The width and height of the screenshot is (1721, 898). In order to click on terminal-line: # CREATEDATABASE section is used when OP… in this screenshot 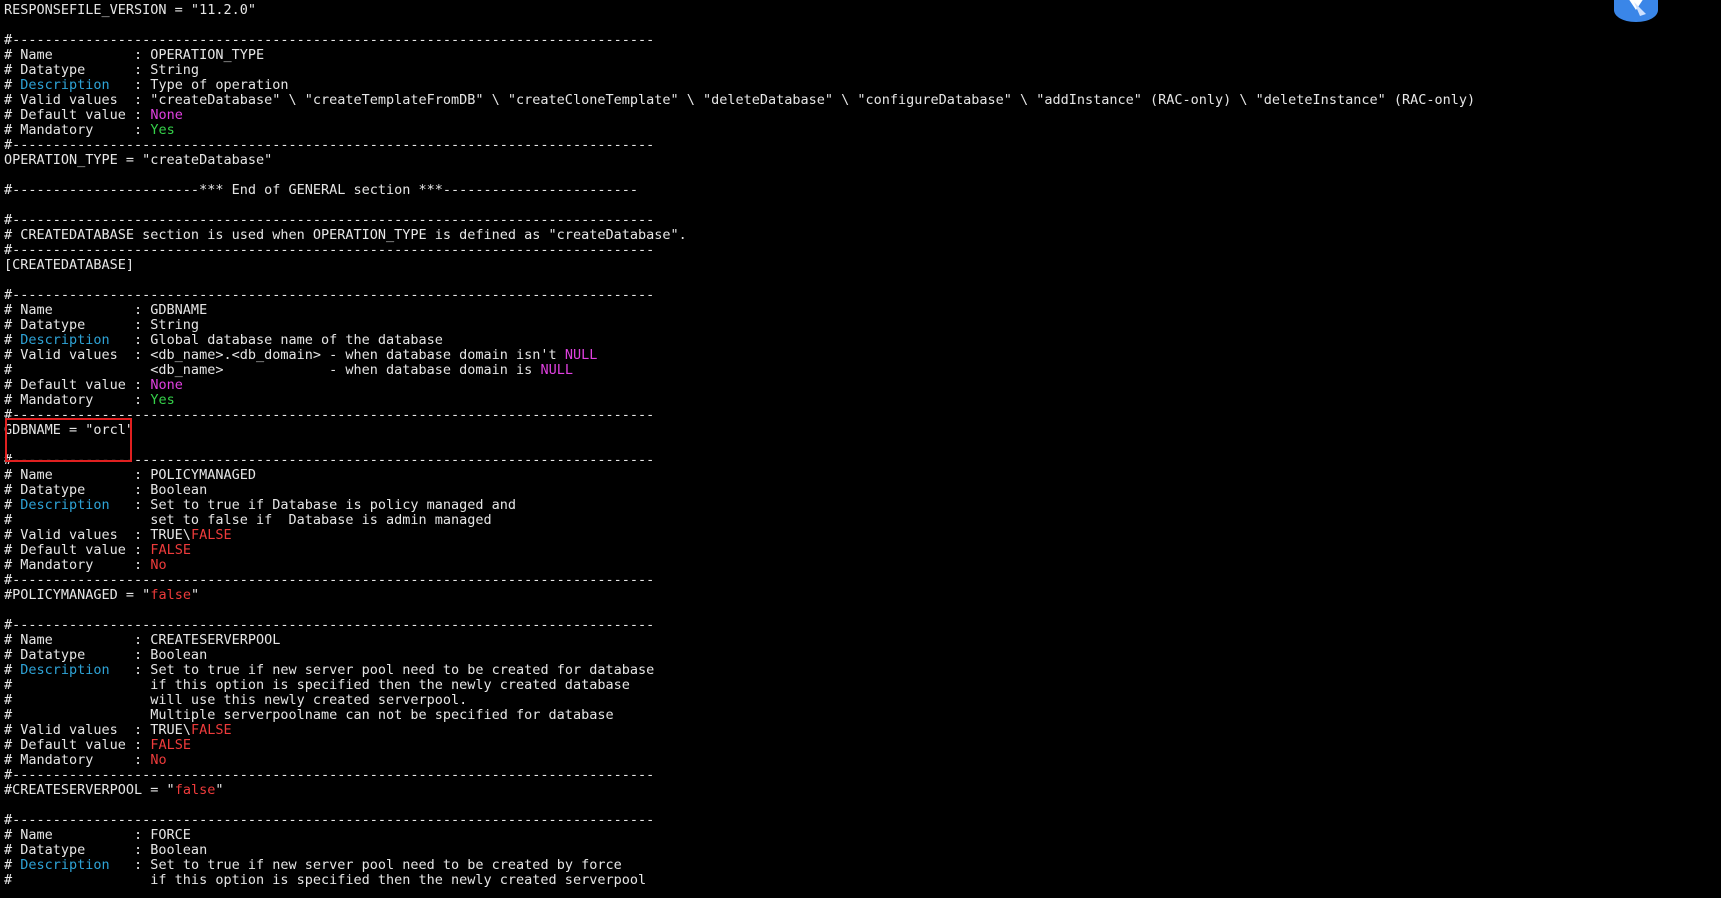, I will do `click(739, 235)`.